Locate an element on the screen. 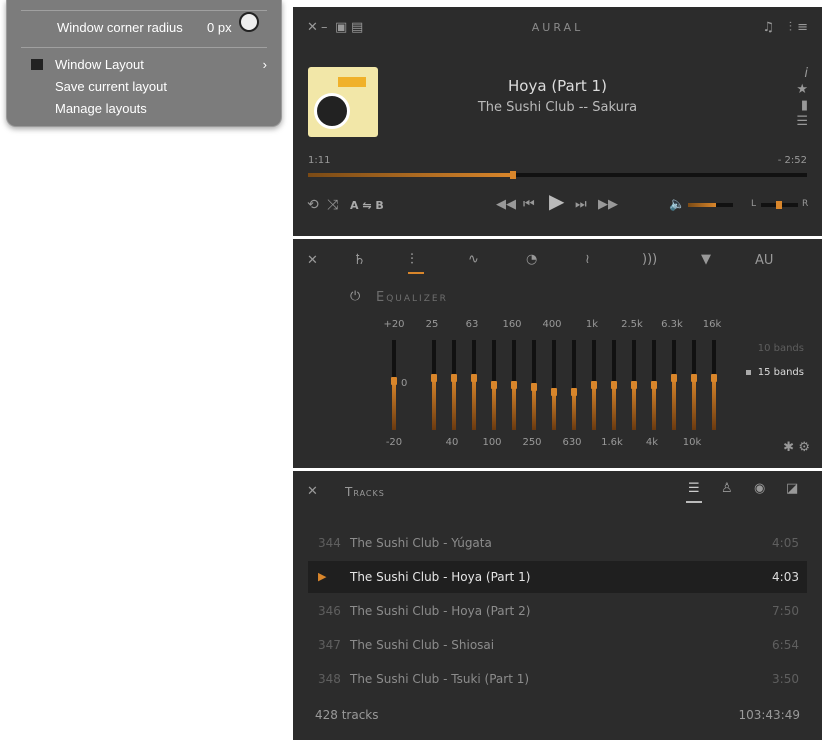 Image resolution: width=827 pixels, height=740 pixels. settings-gear-icon: ⚙ is located at coordinates (804, 448).